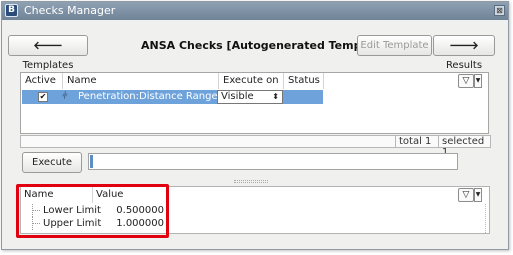  What do you see at coordinates (464, 65) in the screenshot?
I see `results-button-label: Results` at bounding box center [464, 65].